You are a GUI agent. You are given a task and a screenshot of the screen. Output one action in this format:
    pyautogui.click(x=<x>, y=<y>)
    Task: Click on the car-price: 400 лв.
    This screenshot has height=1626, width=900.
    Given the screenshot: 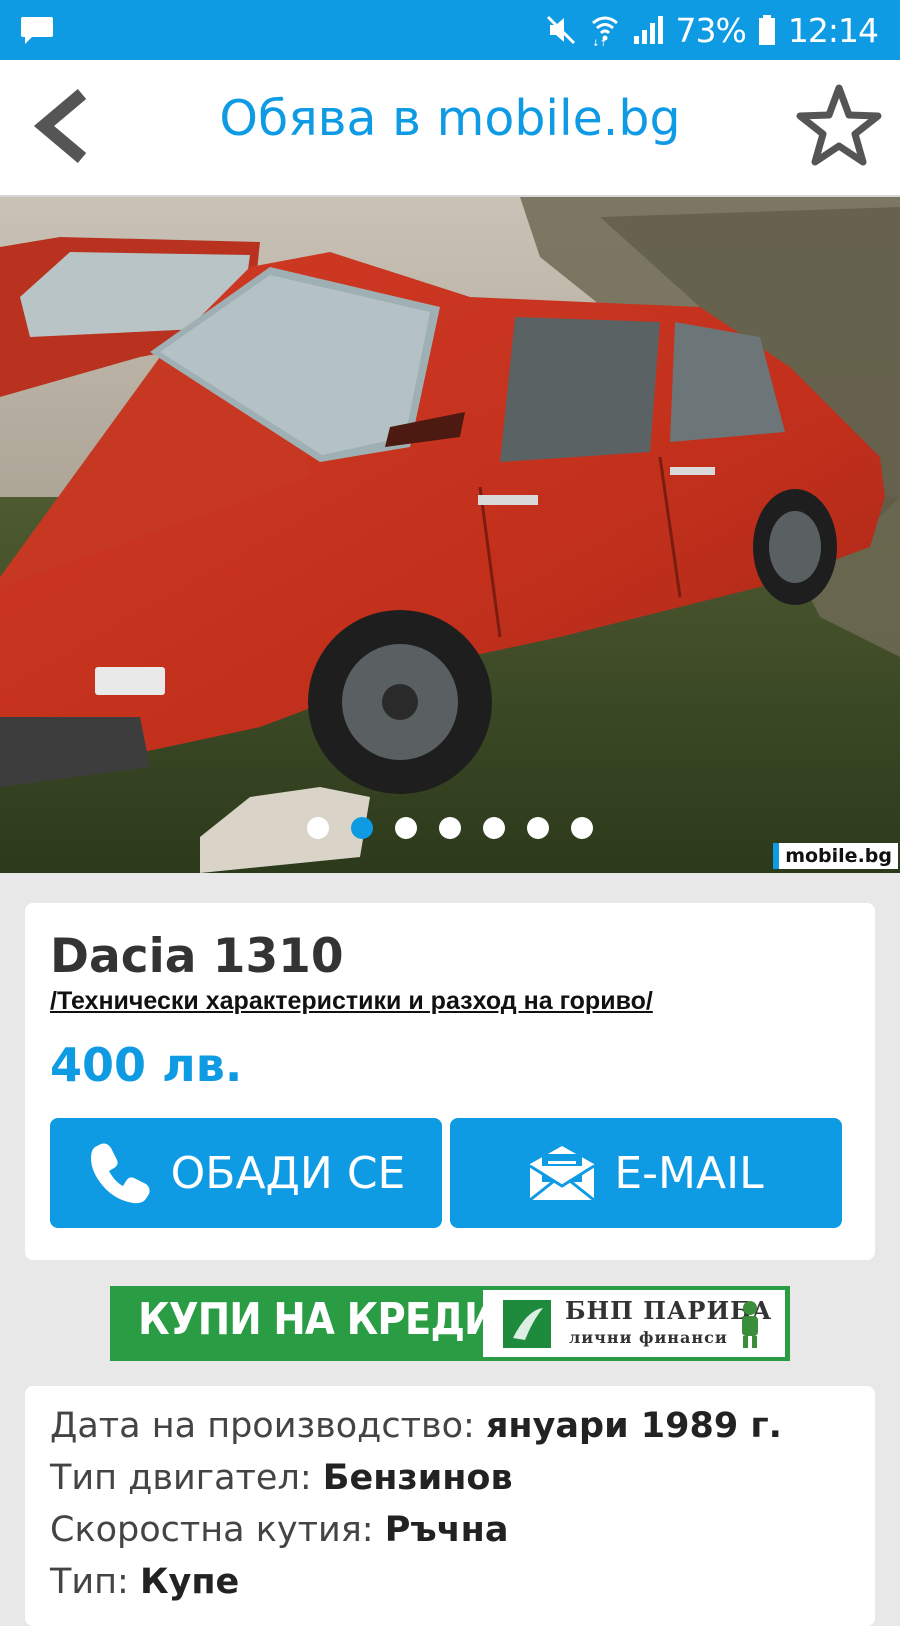 What is the action you would take?
    pyautogui.click(x=146, y=1065)
    